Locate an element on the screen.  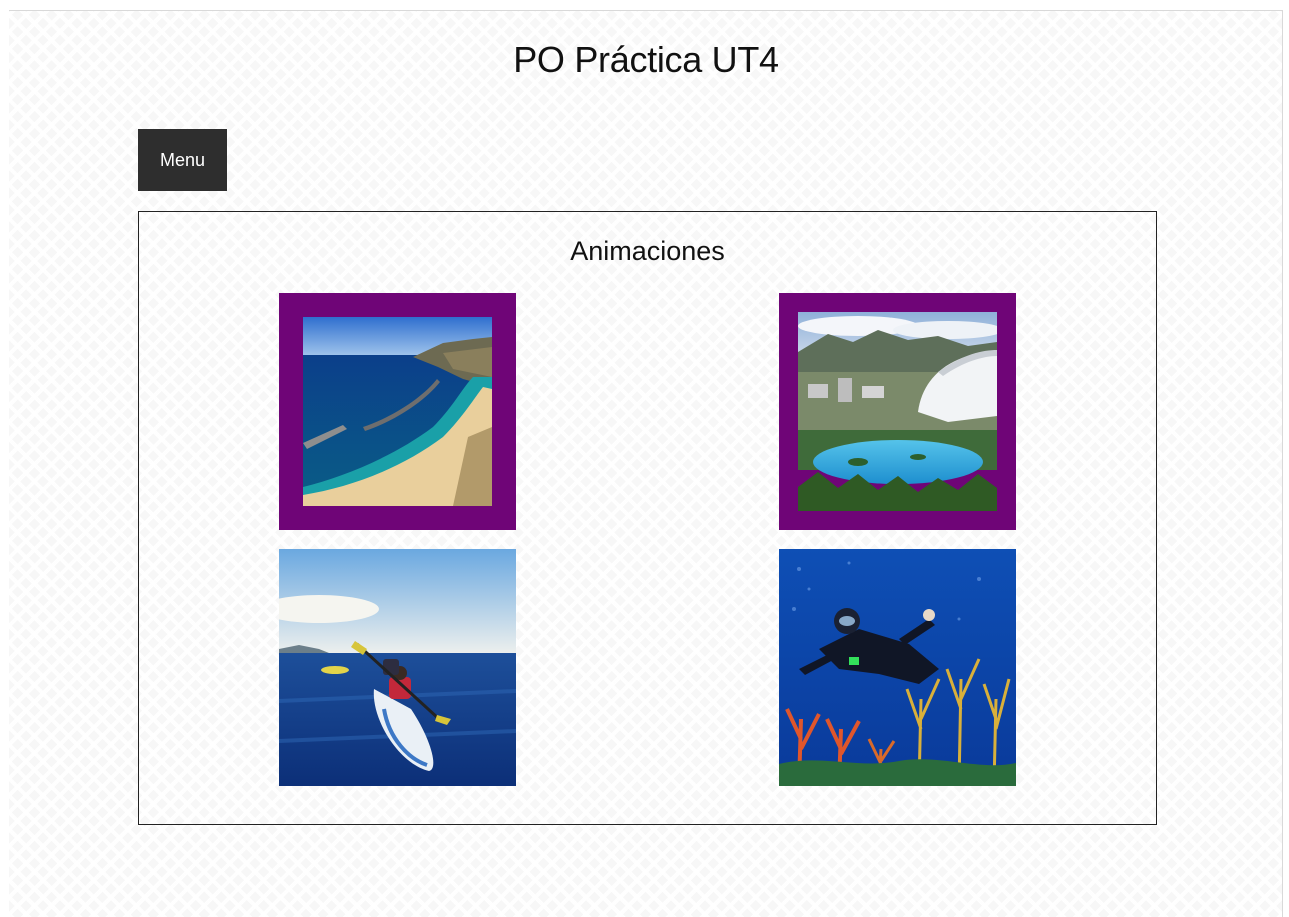
gallery-image-diver is located at coordinates (897, 667).